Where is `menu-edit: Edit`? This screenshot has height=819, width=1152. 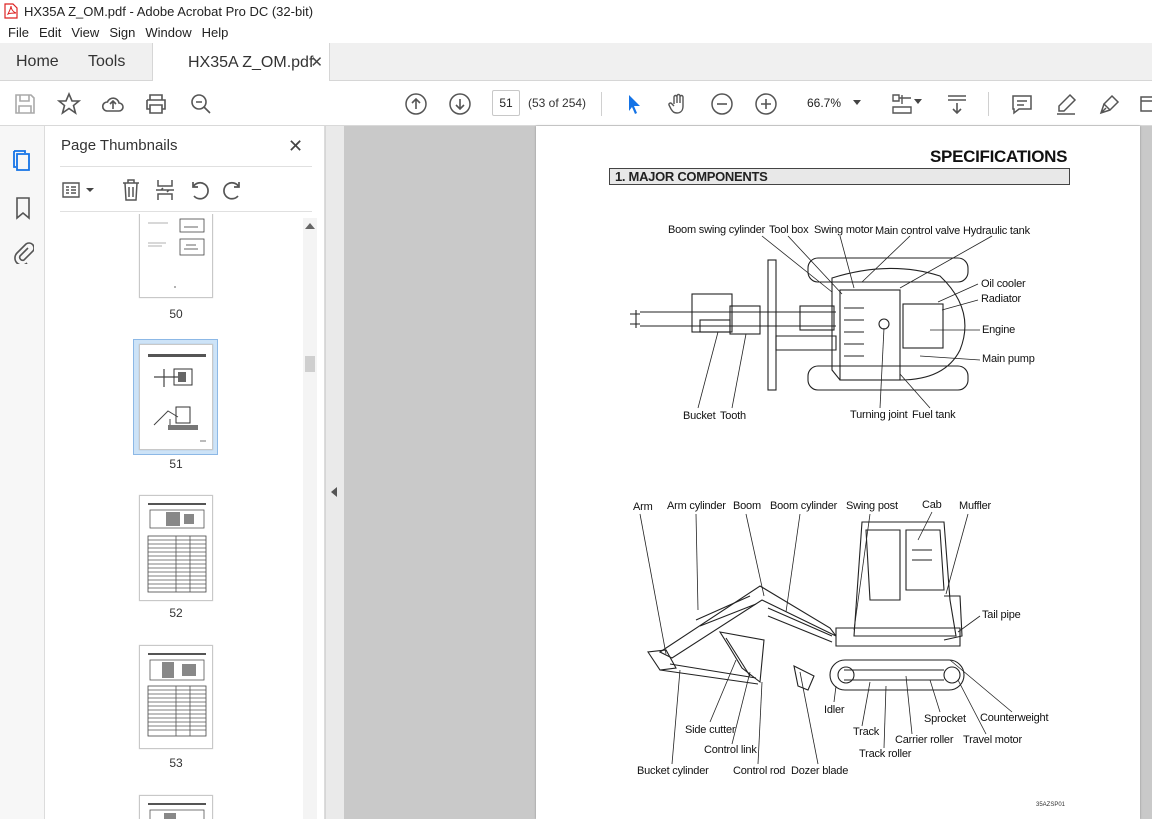
menu-edit: Edit is located at coordinates (50, 32).